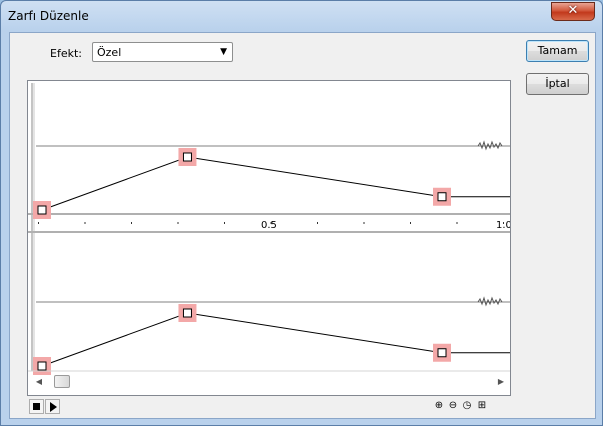  Describe the element at coordinates (66, 53) in the screenshot. I see `effect-label: Efekt:` at that location.